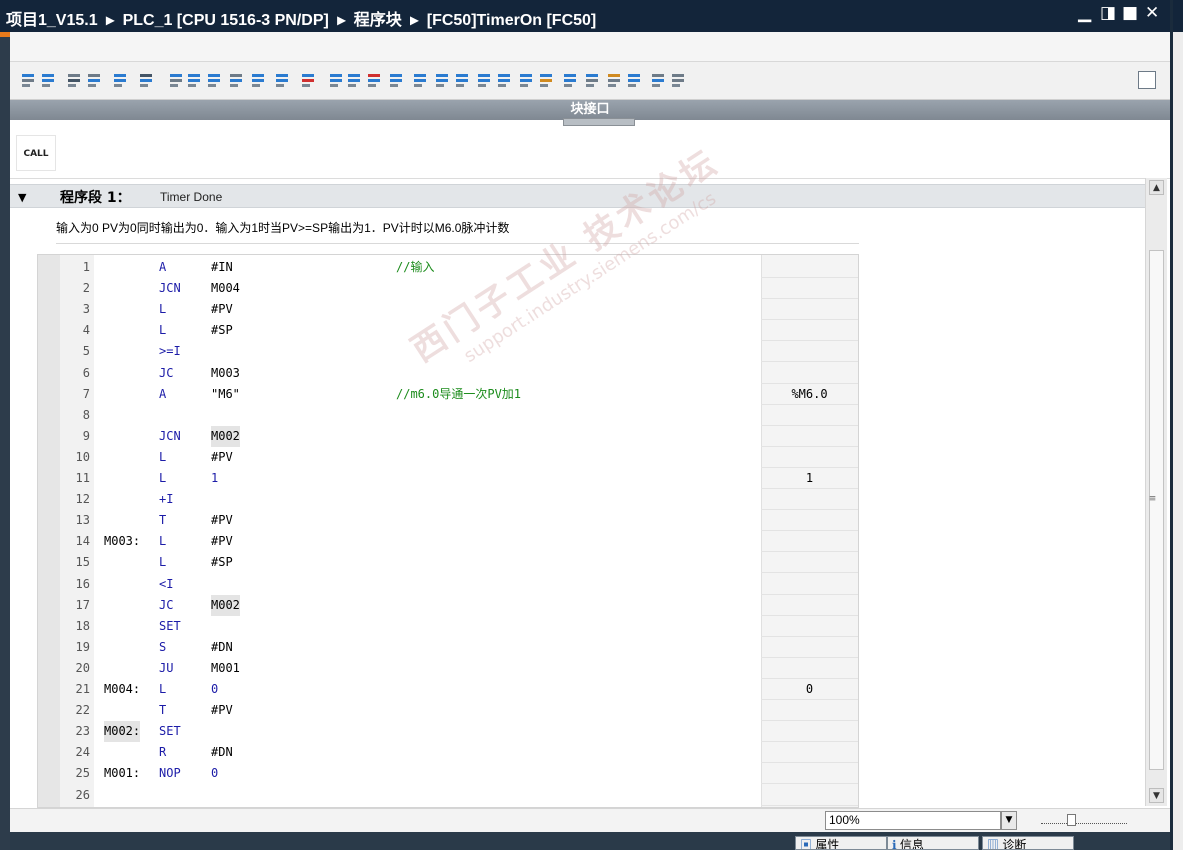 The width and height of the screenshot is (1183, 850). I want to click on tab-properties: ▣ 属性, so click(841, 843).